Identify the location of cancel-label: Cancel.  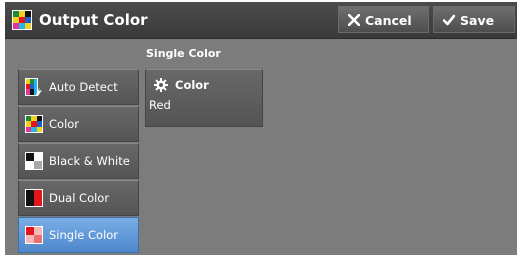
(388, 20).